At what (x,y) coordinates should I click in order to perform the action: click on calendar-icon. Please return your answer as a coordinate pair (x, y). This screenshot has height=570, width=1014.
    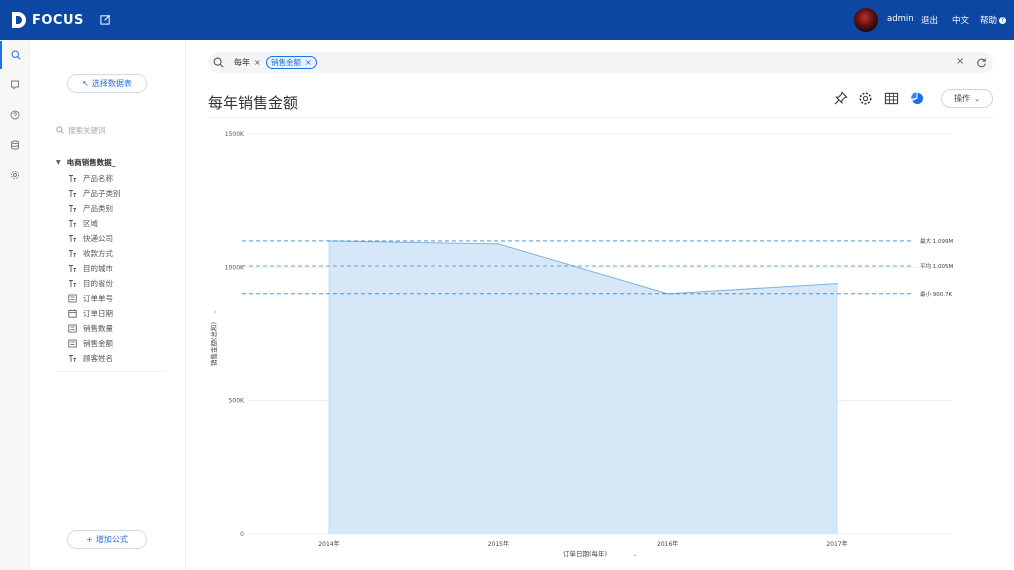
    Looking at the image, I should click on (72, 313).